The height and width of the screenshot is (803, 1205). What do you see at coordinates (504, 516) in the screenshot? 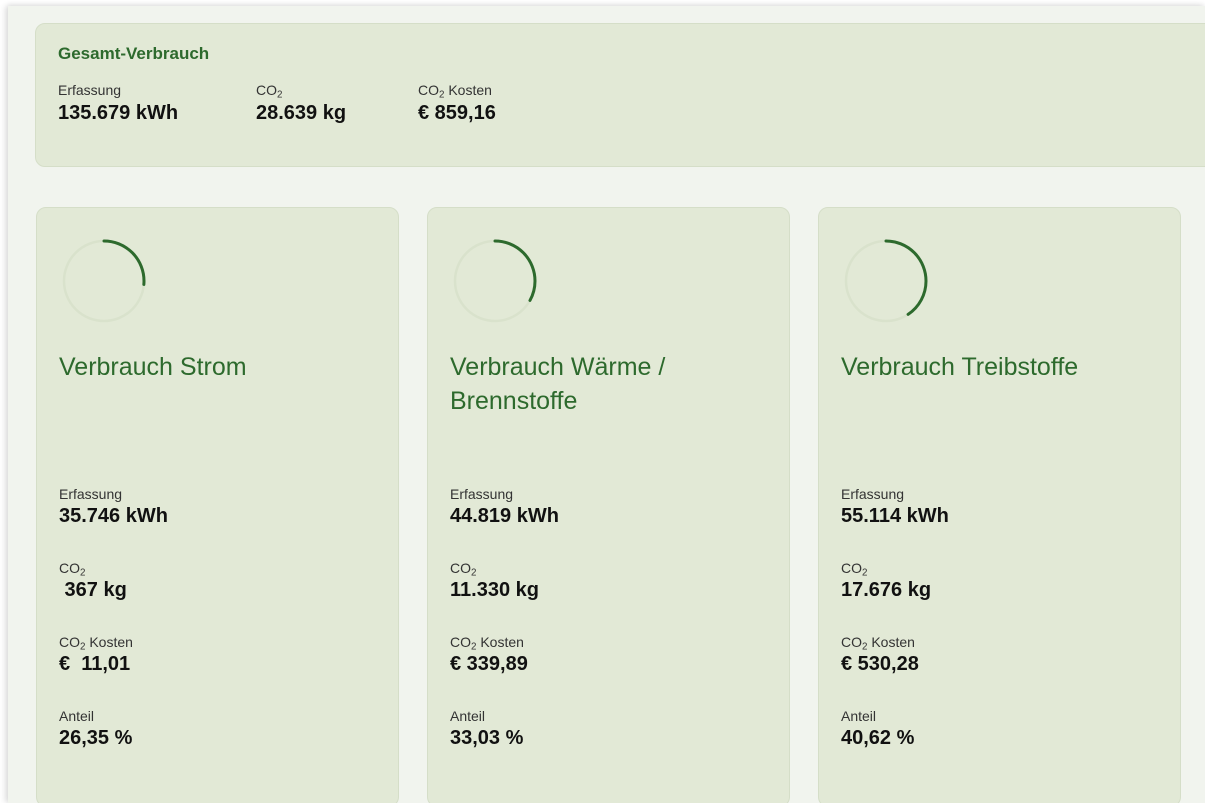
I see `erfassung-value: 44.819 kWh` at bounding box center [504, 516].